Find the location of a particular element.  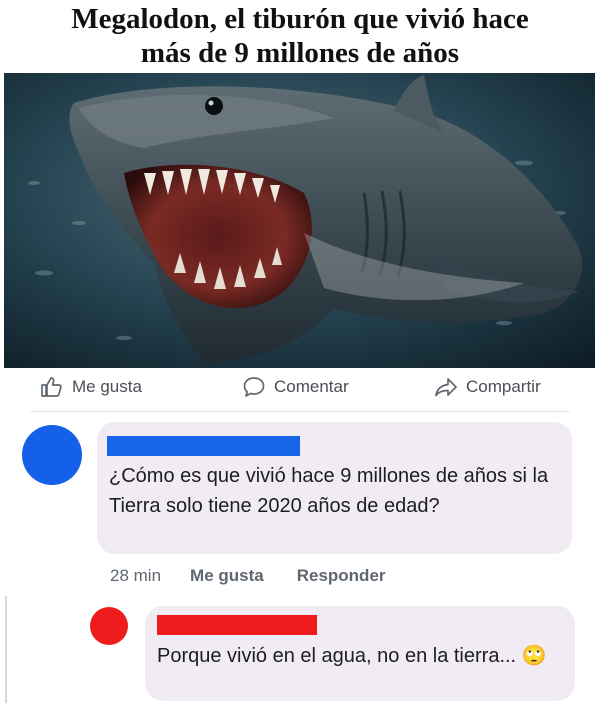

comment-reply-link: Responder is located at coordinates (341, 576).